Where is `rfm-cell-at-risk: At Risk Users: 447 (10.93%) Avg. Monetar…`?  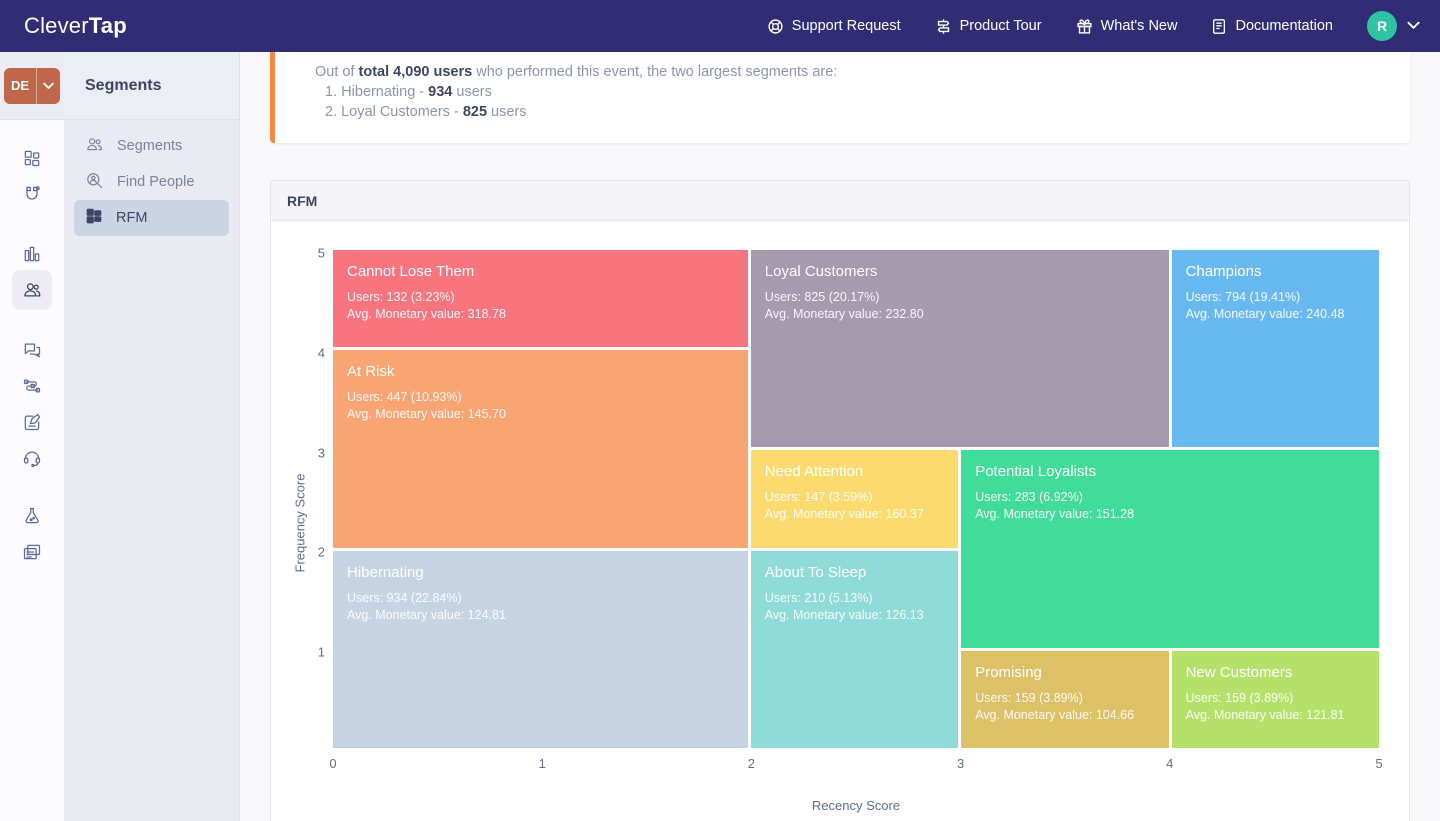
rfm-cell-at-risk: At Risk Users: 447 (10.93%) Avg. Monetar… is located at coordinates (540, 449).